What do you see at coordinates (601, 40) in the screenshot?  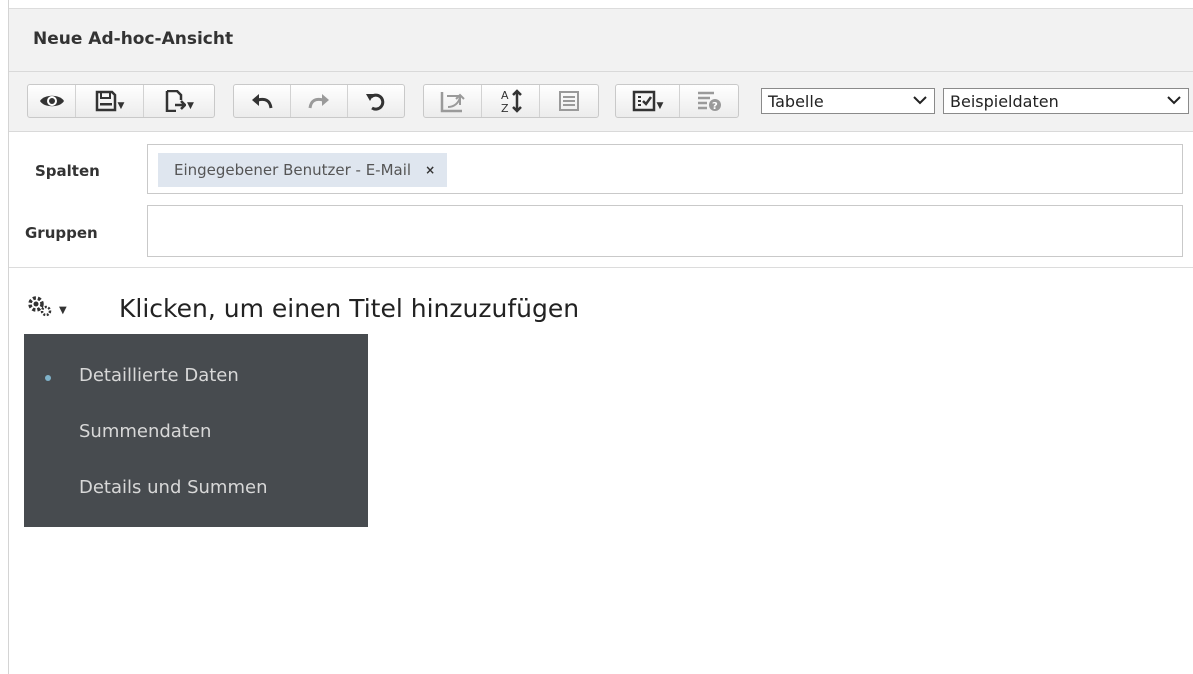 I see `title-bar: Neue Ad-hoc-Ansicht` at bounding box center [601, 40].